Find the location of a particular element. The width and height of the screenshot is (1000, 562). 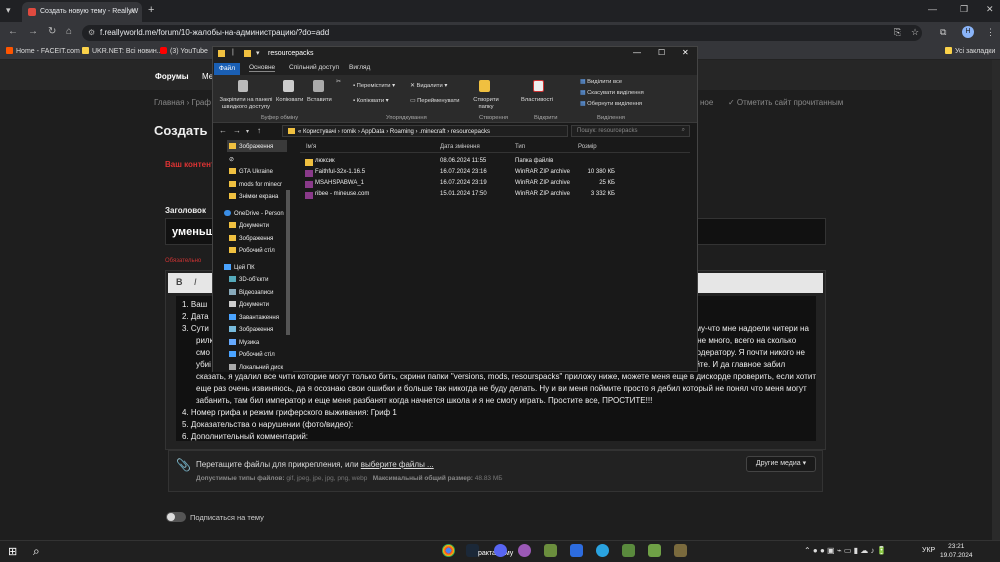

clock: 23:21 19.07.2024 is located at coordinates (956, 551).